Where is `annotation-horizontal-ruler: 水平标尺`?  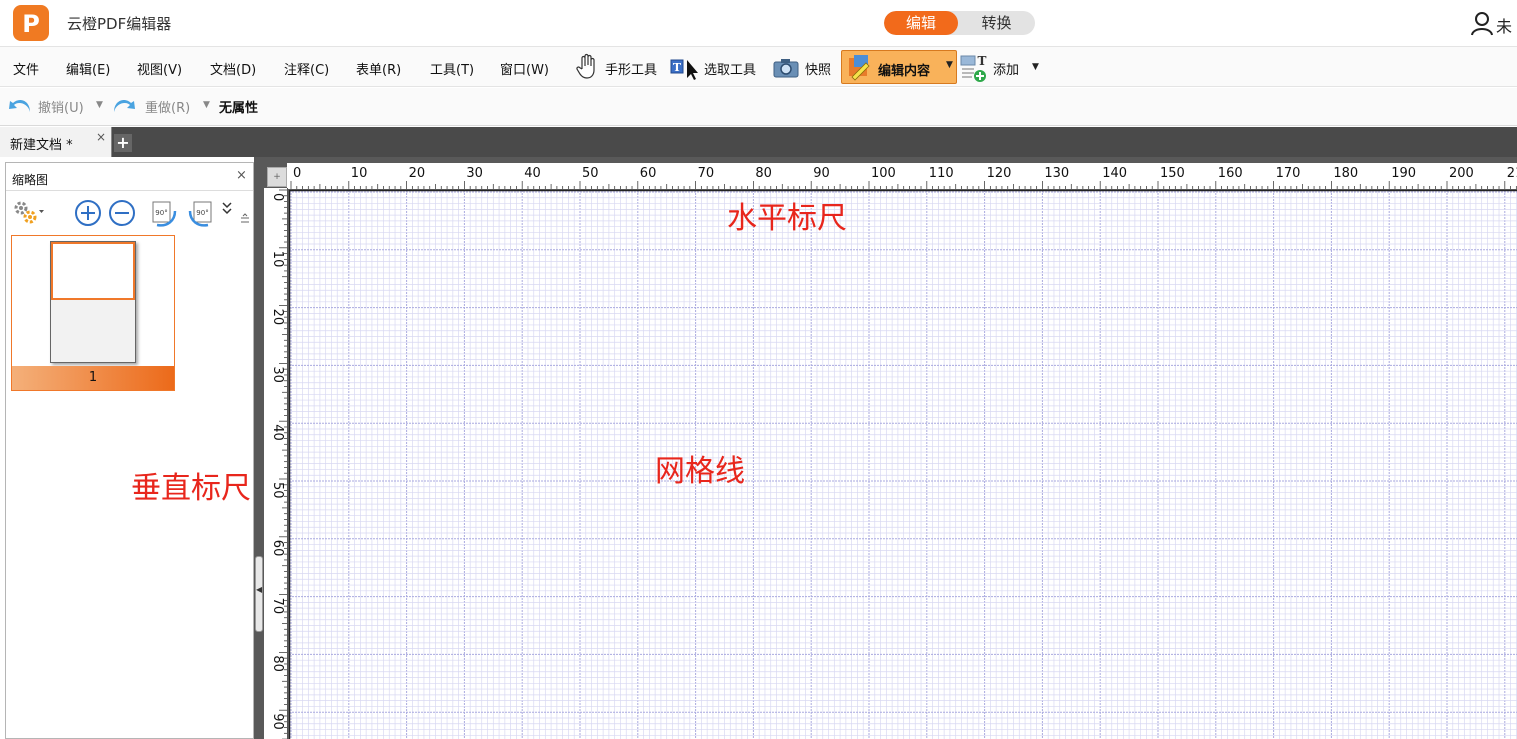 annotation-horizontal-ruler: 水平标尺 is located at coordinates (787, 218).